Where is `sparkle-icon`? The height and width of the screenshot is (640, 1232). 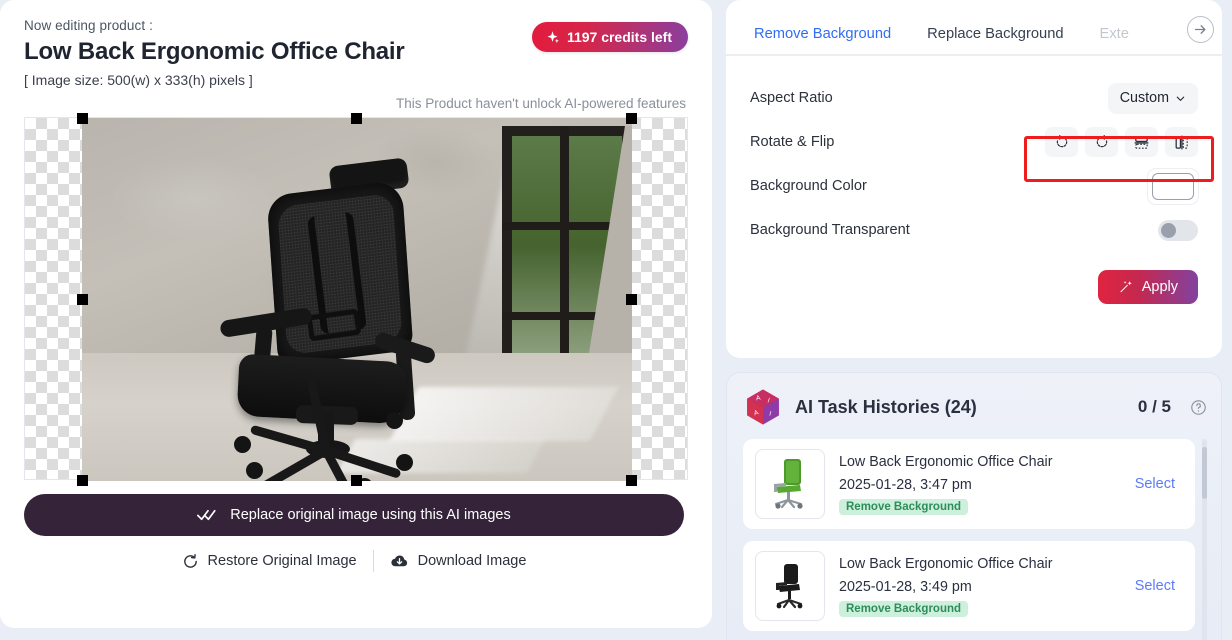
sparkle-icon is located at coordinates (553, 36).